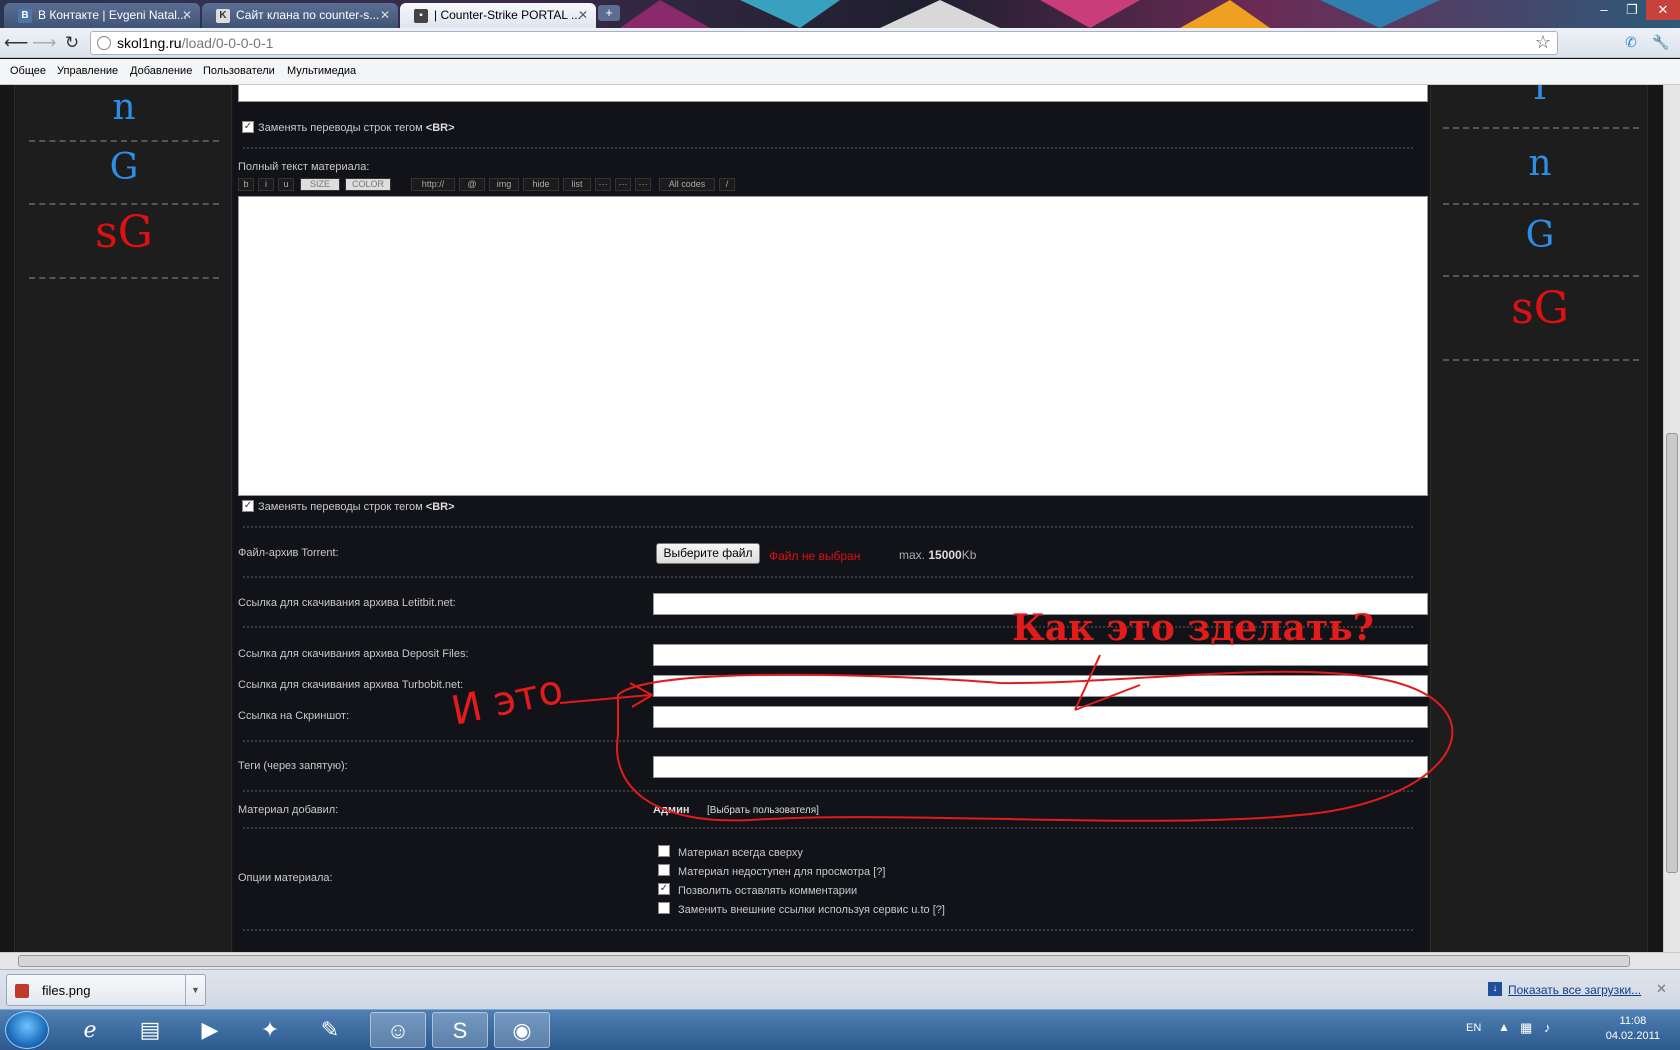  What do you see at coordinates (433, 184) in the screenshot?
I see `bbcode-url: http://` at bounding box center [433, 184].